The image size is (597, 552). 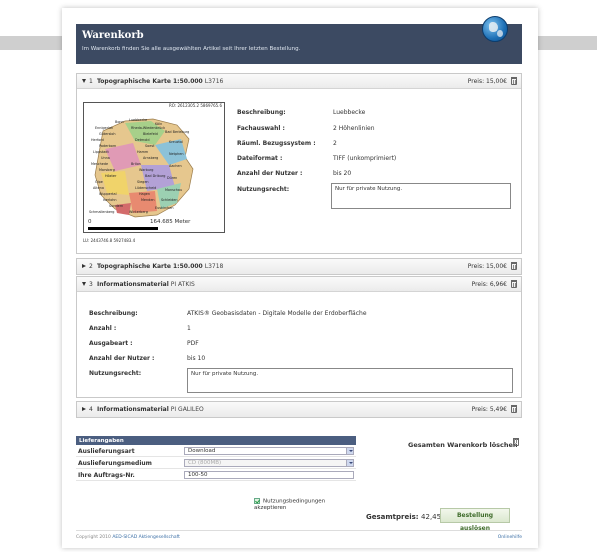 I want to click on map-place-label: Winterberg, so click(x=138, y=212).